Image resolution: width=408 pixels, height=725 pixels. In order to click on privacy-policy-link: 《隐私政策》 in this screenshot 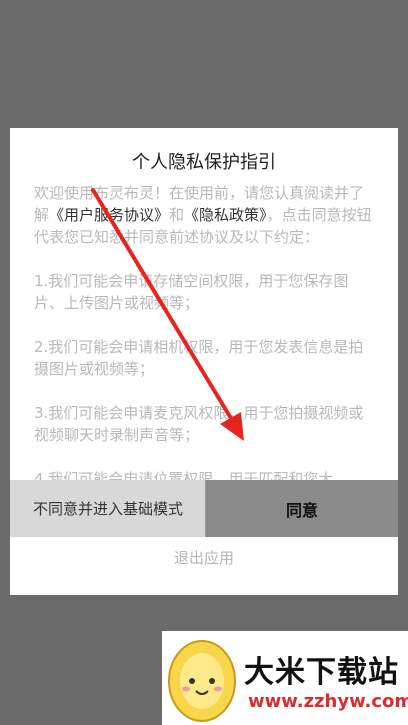, I will do `click(225, 215)`.